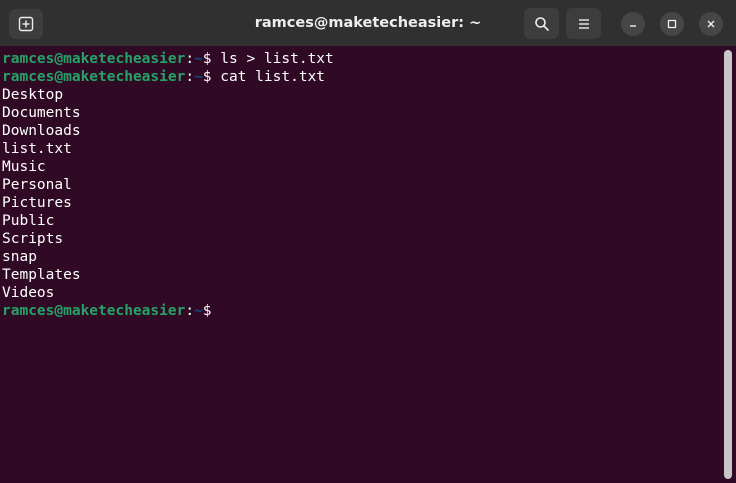 This screenshot has width=736, height=483. Describe the element at coordinates (37, 203) in the screenshot. I see `output-line: Pictures` at that location.